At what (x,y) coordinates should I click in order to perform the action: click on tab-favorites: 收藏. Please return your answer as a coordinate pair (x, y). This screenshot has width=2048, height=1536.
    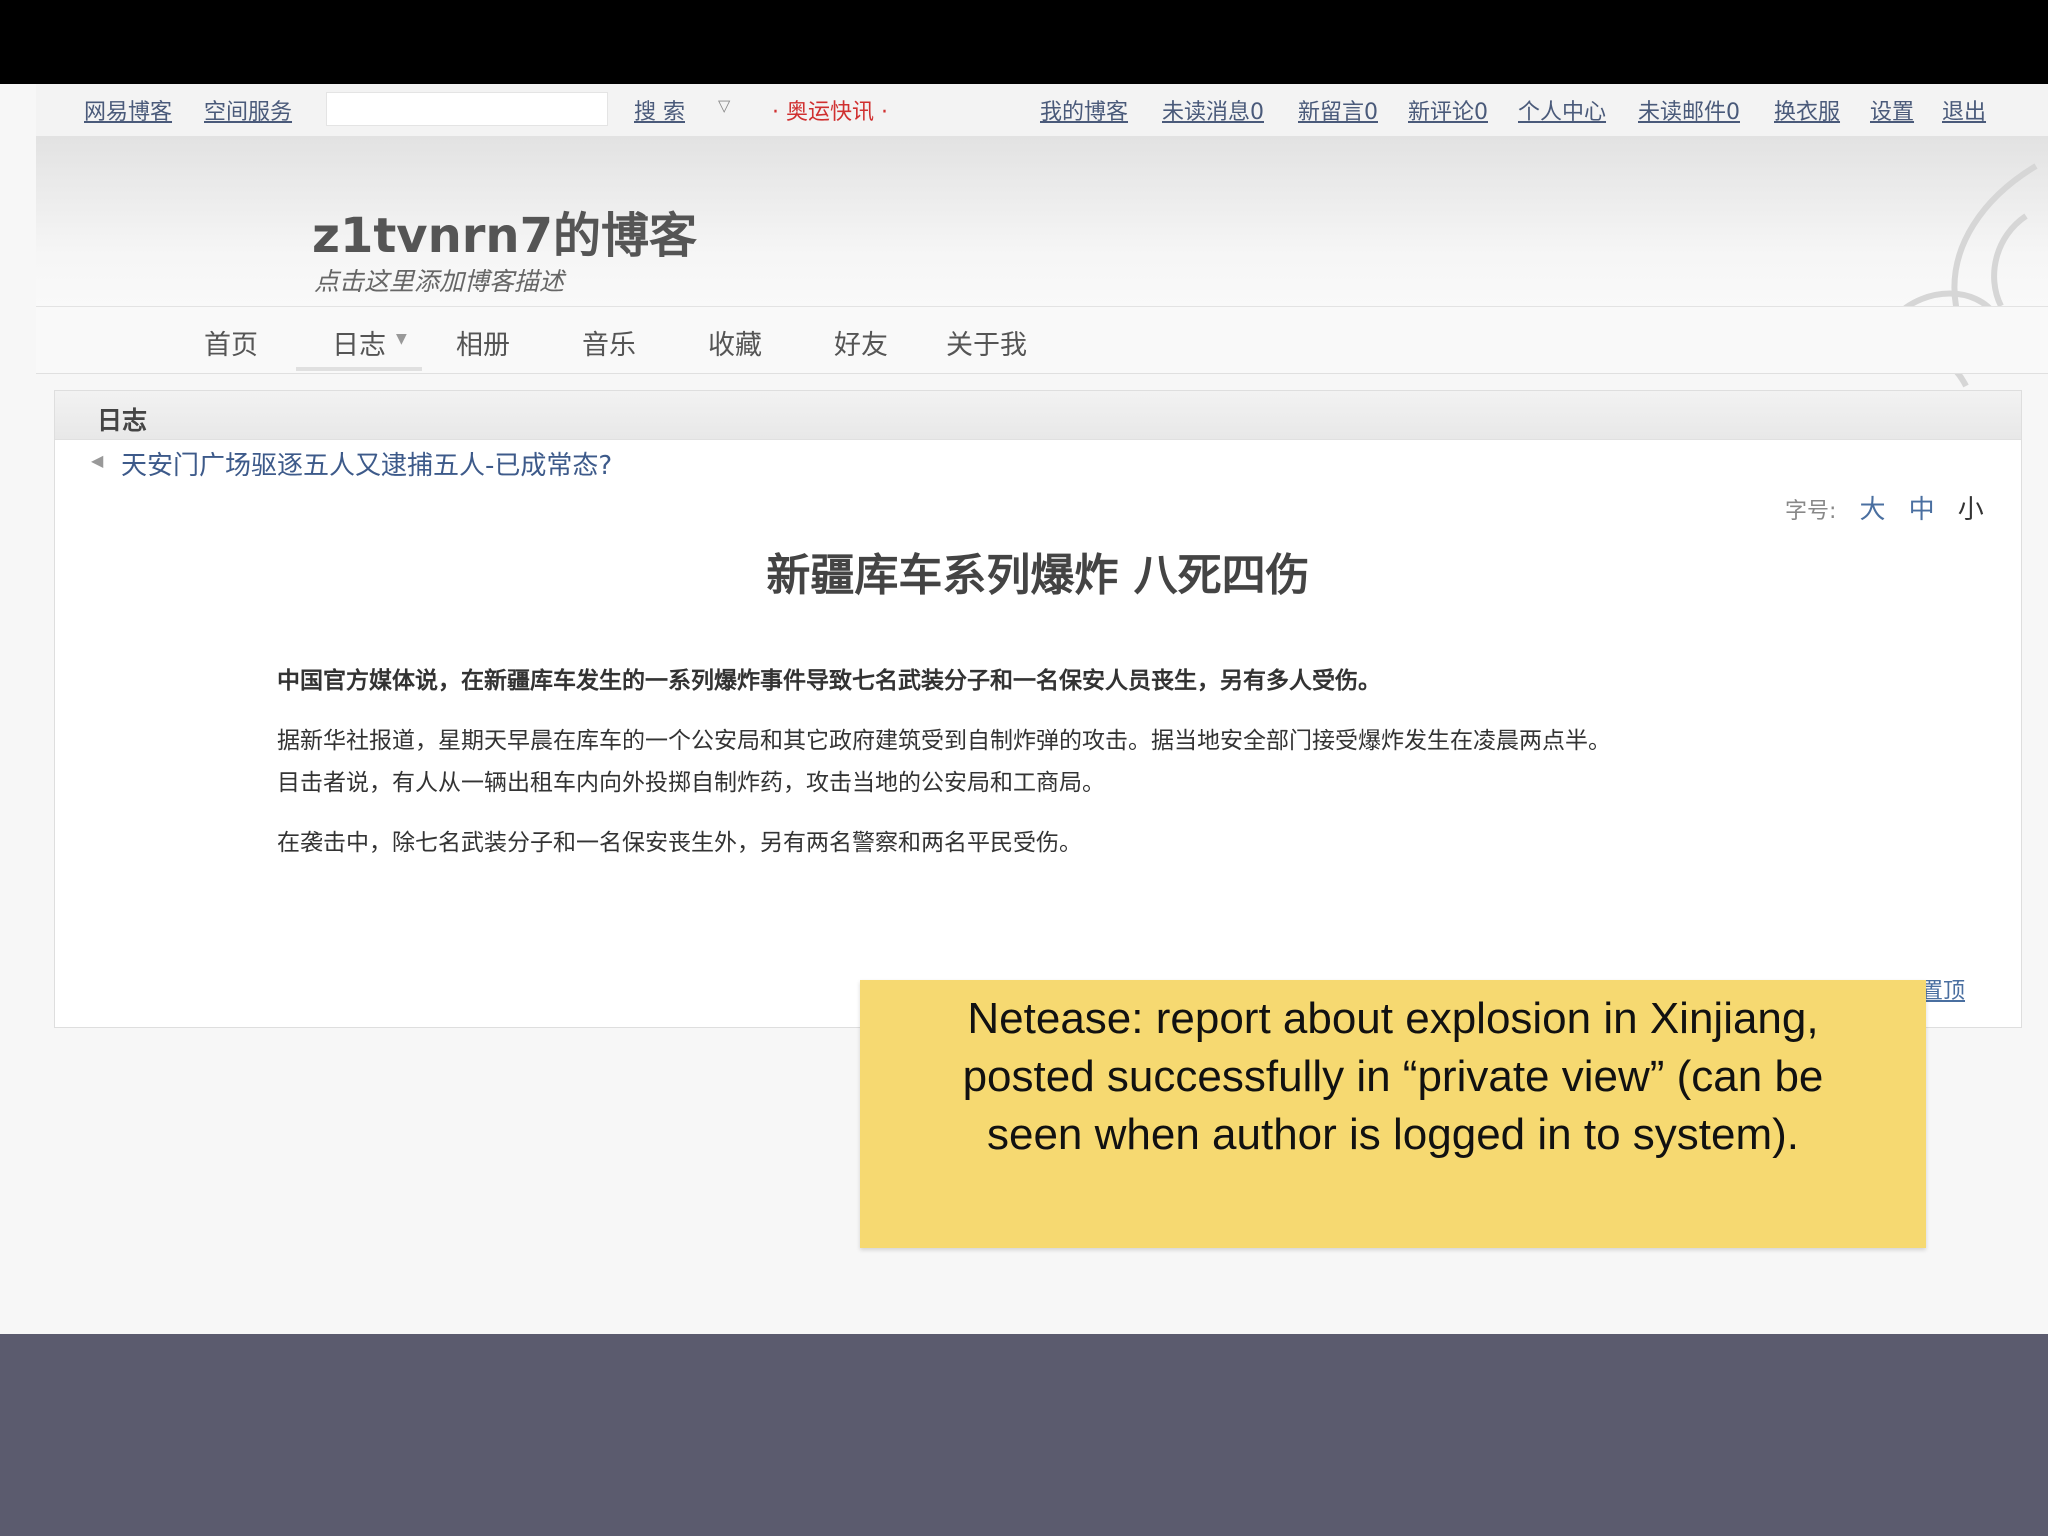
    Looking at the image, I should click on (735, 342).